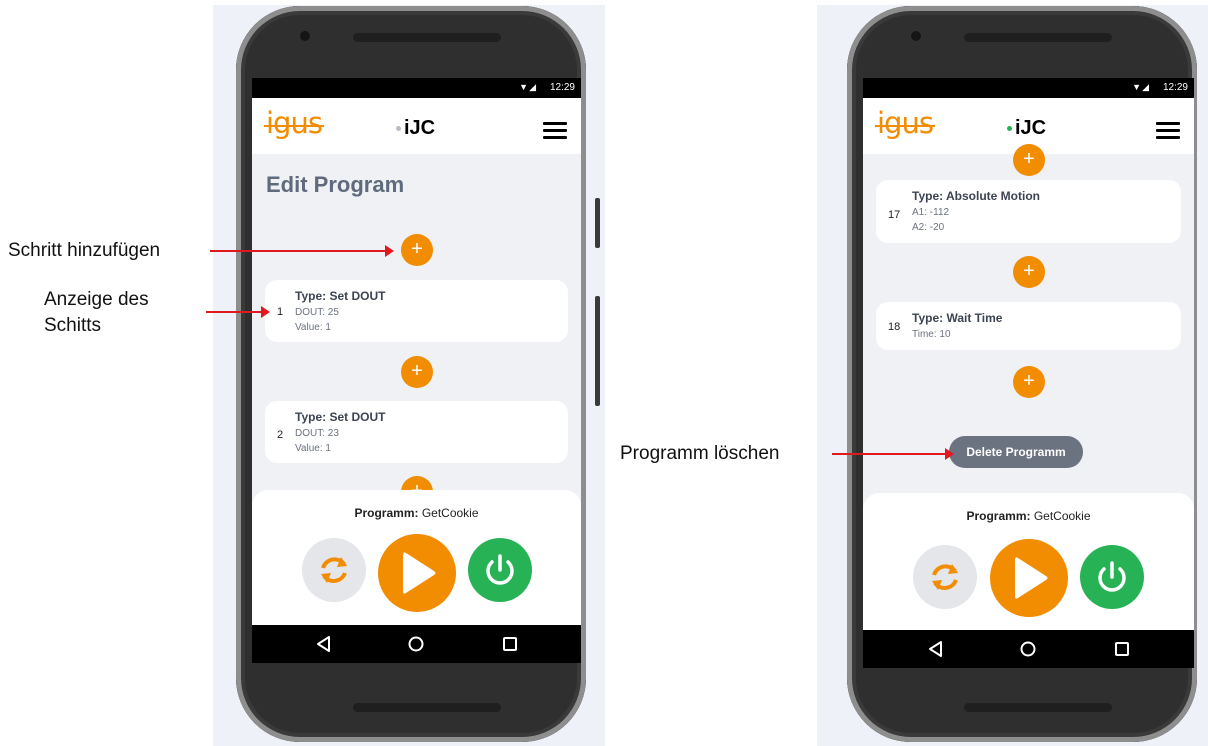 This screenshot has width=1208, height=746. I want to click on step-card: 1 Type: Set DOUT DOUT: 25 Value: 1, so click(416, 311).